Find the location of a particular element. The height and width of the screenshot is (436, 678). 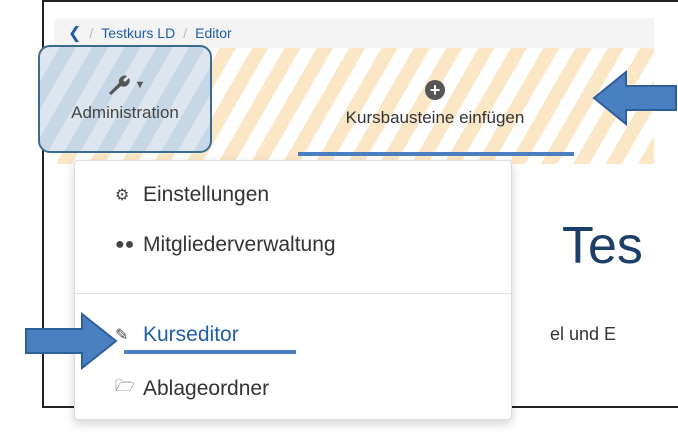

caret-down-icon: ▼ is located at coordinates (140, 85).